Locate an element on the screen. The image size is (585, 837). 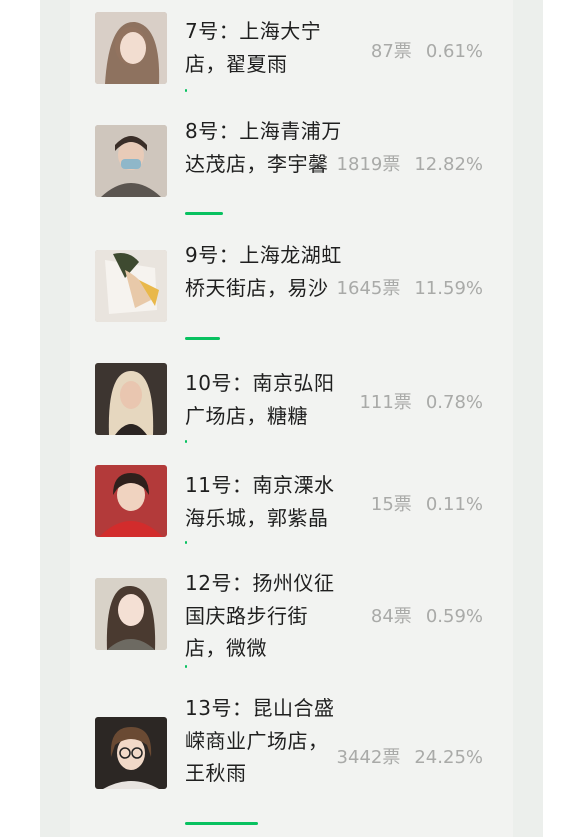
vote-count: 111票 is located at coordinates (385, 402).